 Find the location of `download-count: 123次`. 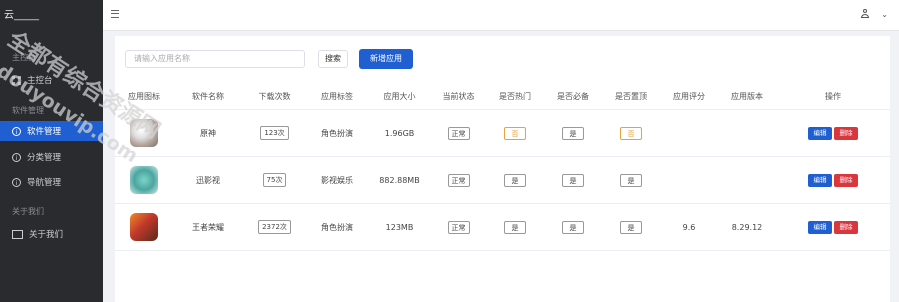

download-count: 123次 is located at coordinates (274, 133).